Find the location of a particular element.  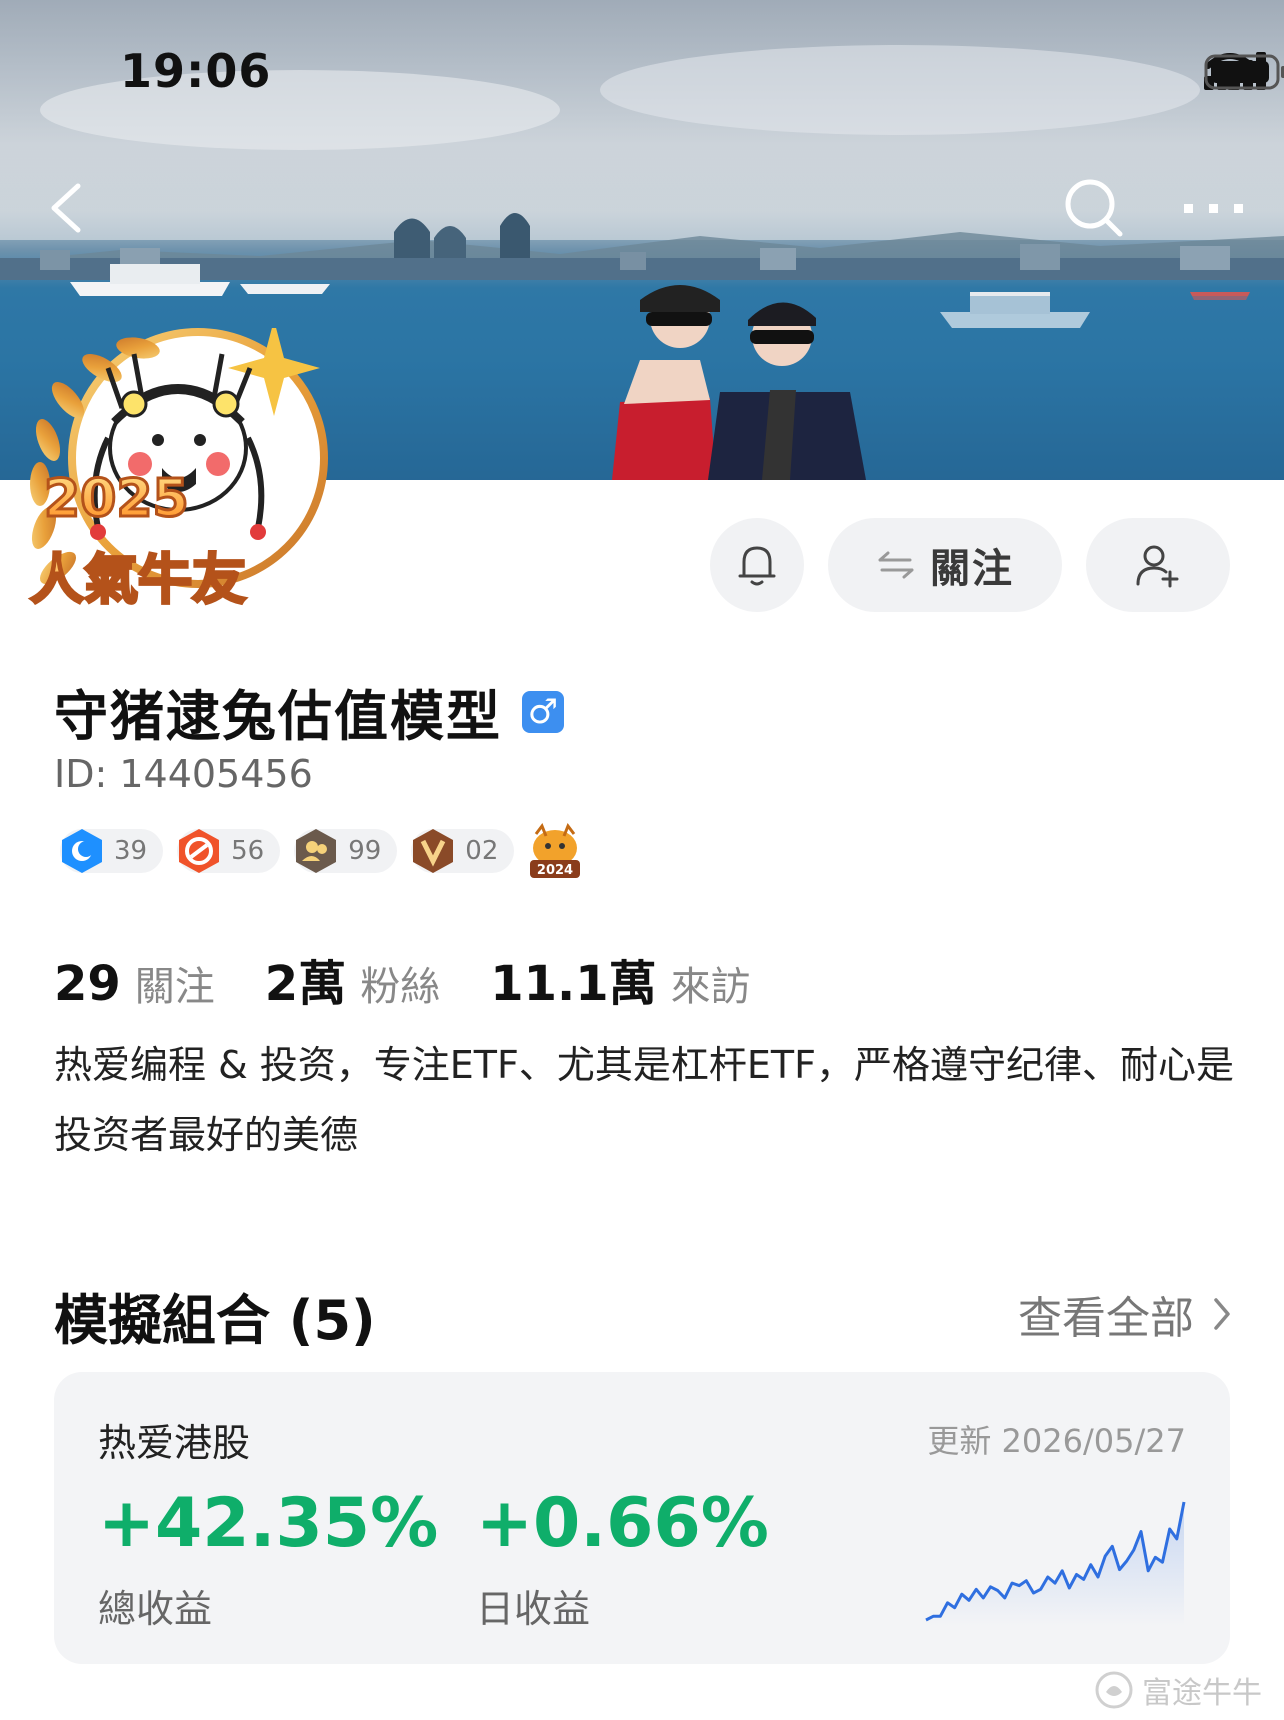

more-button is located at coordinates (1214, 208).